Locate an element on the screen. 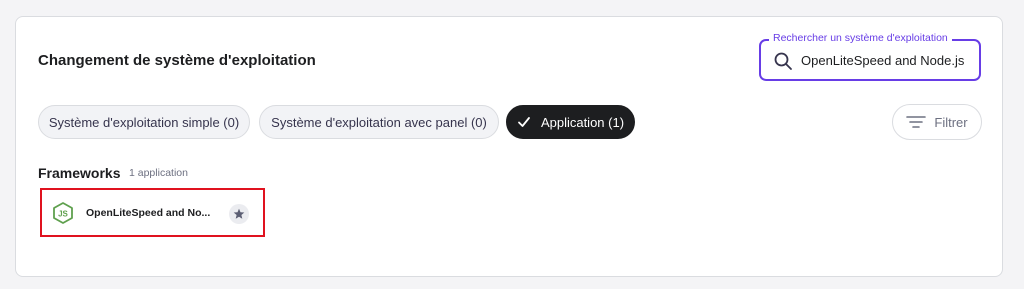 The image size is (1024, 289). chip-simple-os: Système d'exploitation simple (0) is located at coordinates (144, 122).